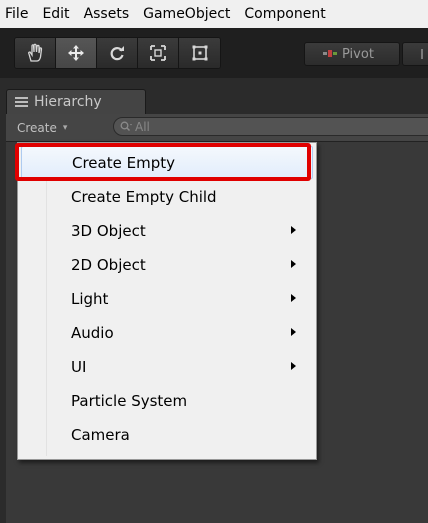 Image resolution: width=428 pixels, height=523 pixels. I want to click on pivot-label: Pivot, so click(358, 54).